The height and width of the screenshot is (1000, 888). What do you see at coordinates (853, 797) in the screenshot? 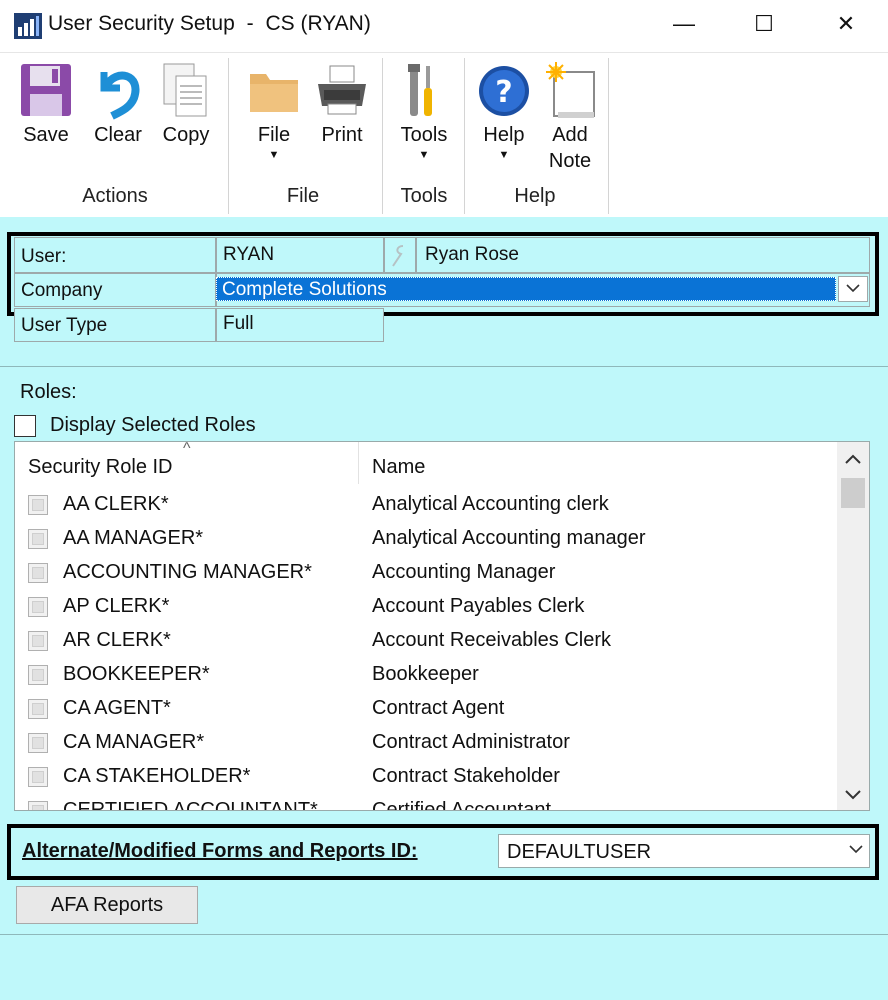
I see `scroll-down-icon` at bounding box center [853, 797].